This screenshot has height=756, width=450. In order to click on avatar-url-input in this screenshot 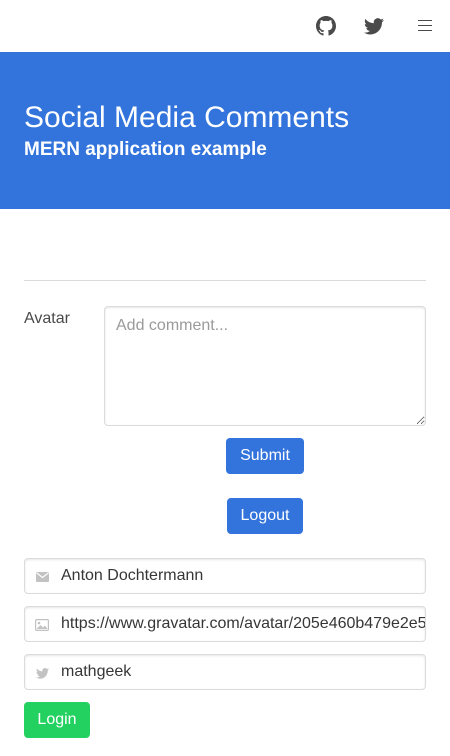, I will do `click(243, 624)`.